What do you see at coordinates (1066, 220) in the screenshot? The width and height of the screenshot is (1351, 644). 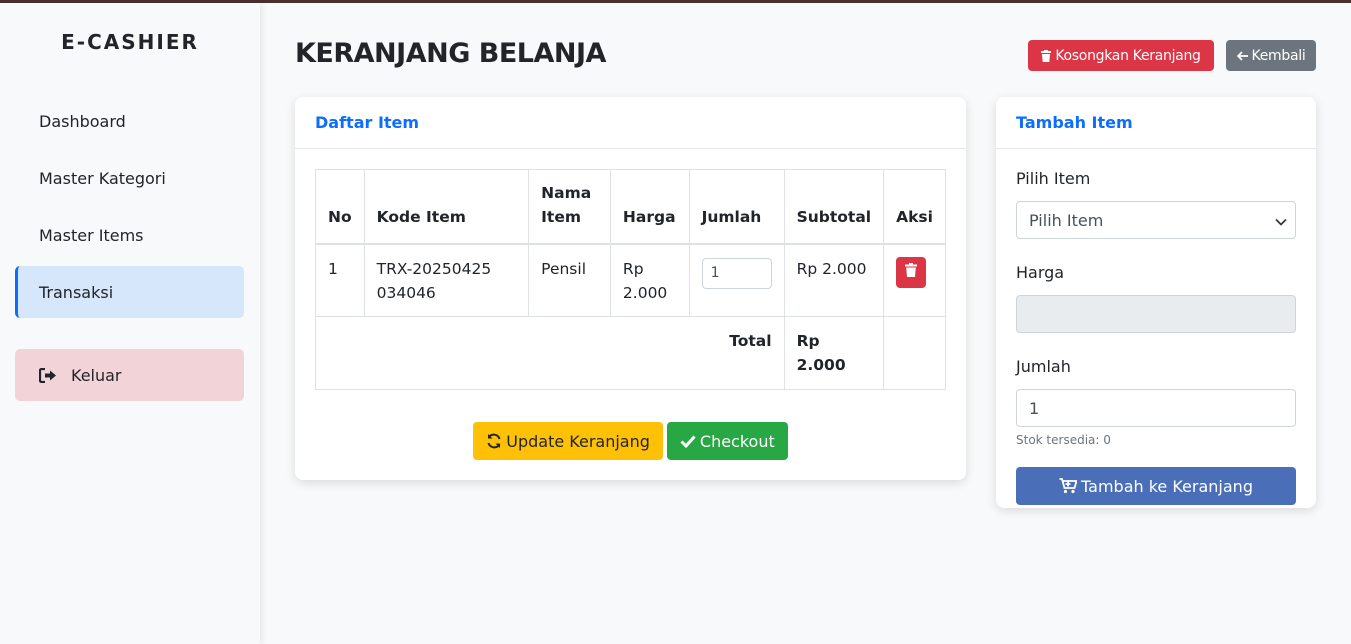 I see `item-select-value: Pilih Item` at bounding box center [1066, 220].